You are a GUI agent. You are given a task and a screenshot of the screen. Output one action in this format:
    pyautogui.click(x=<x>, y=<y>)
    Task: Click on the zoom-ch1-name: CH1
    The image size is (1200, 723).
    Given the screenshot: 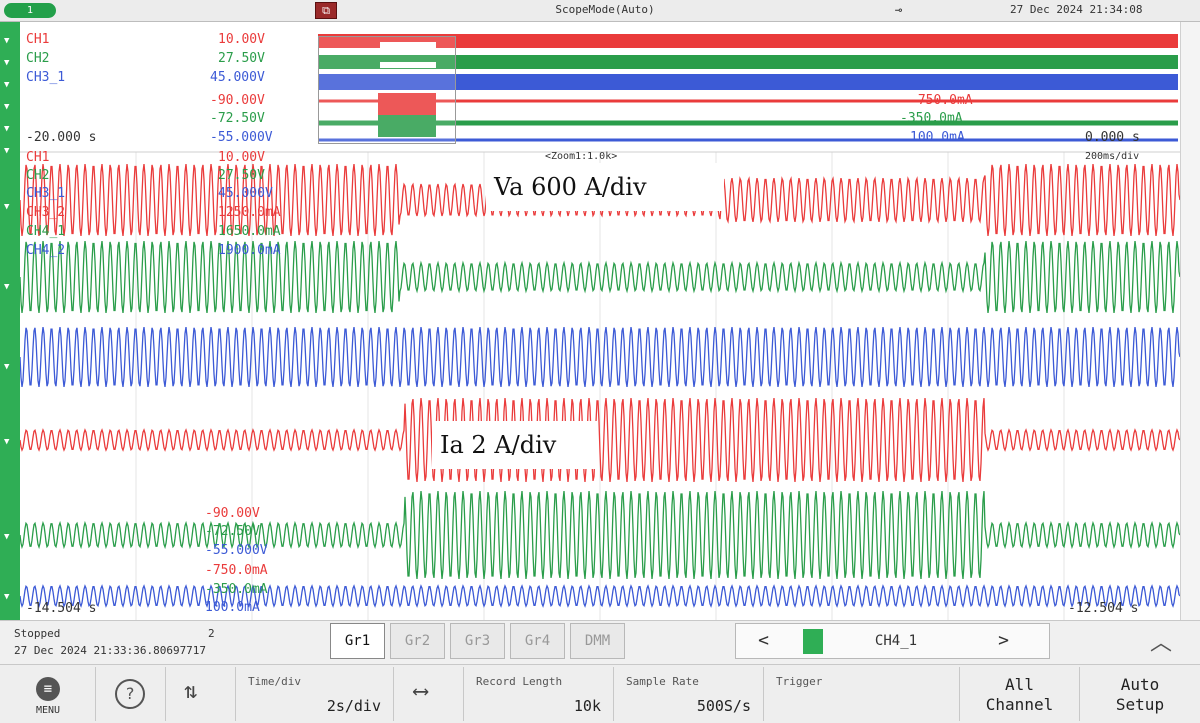 What is the action you would take?
    pyautogui.click(x=38, y=157)
    